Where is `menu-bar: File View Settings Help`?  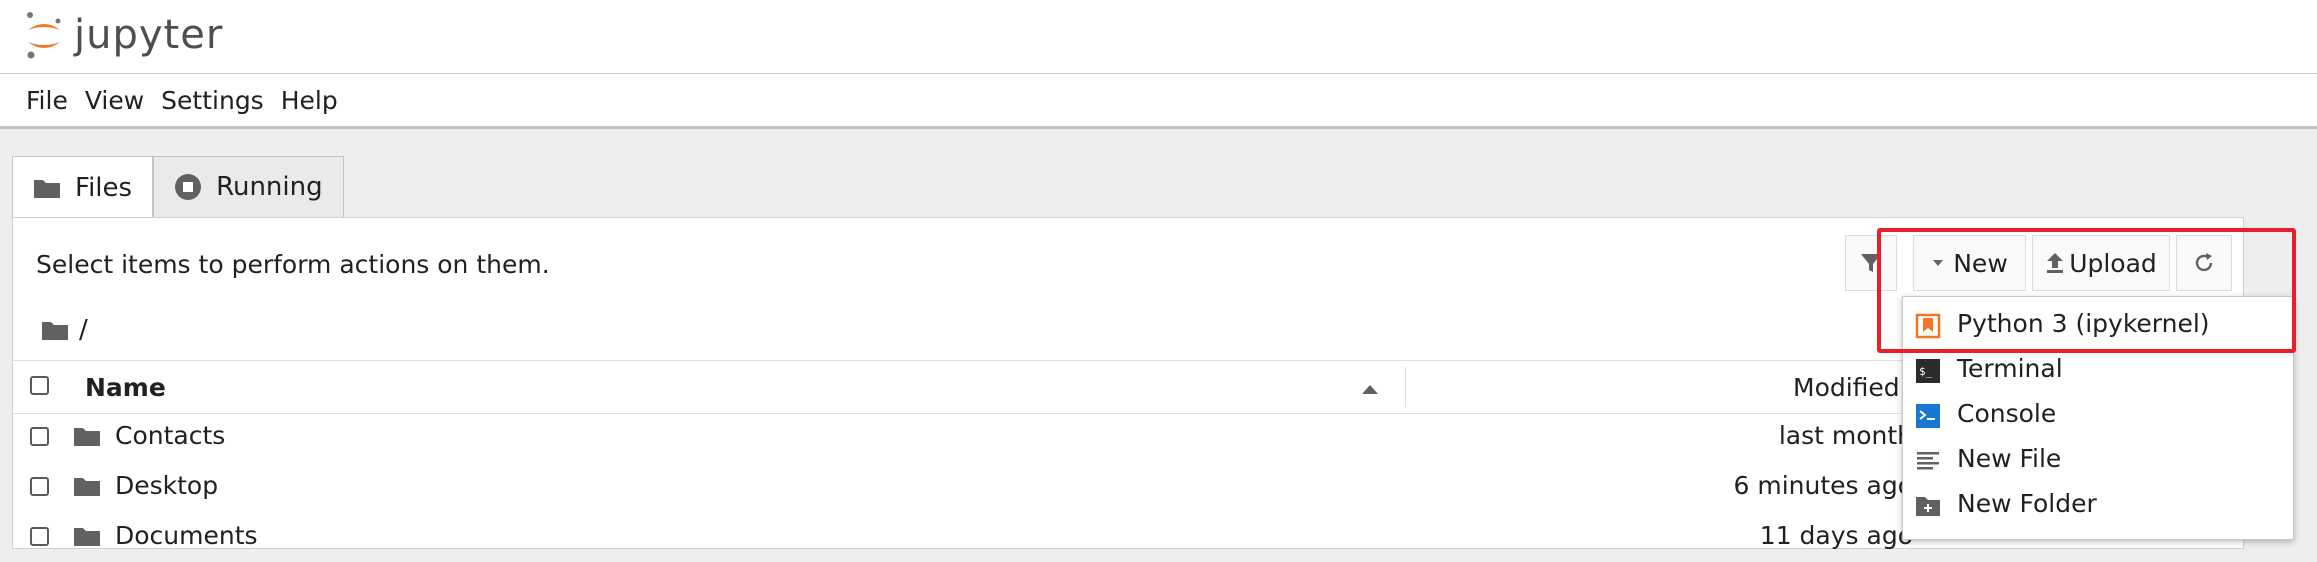
menu-bar: File View Settings Help is located at coordinates (1158, 101).